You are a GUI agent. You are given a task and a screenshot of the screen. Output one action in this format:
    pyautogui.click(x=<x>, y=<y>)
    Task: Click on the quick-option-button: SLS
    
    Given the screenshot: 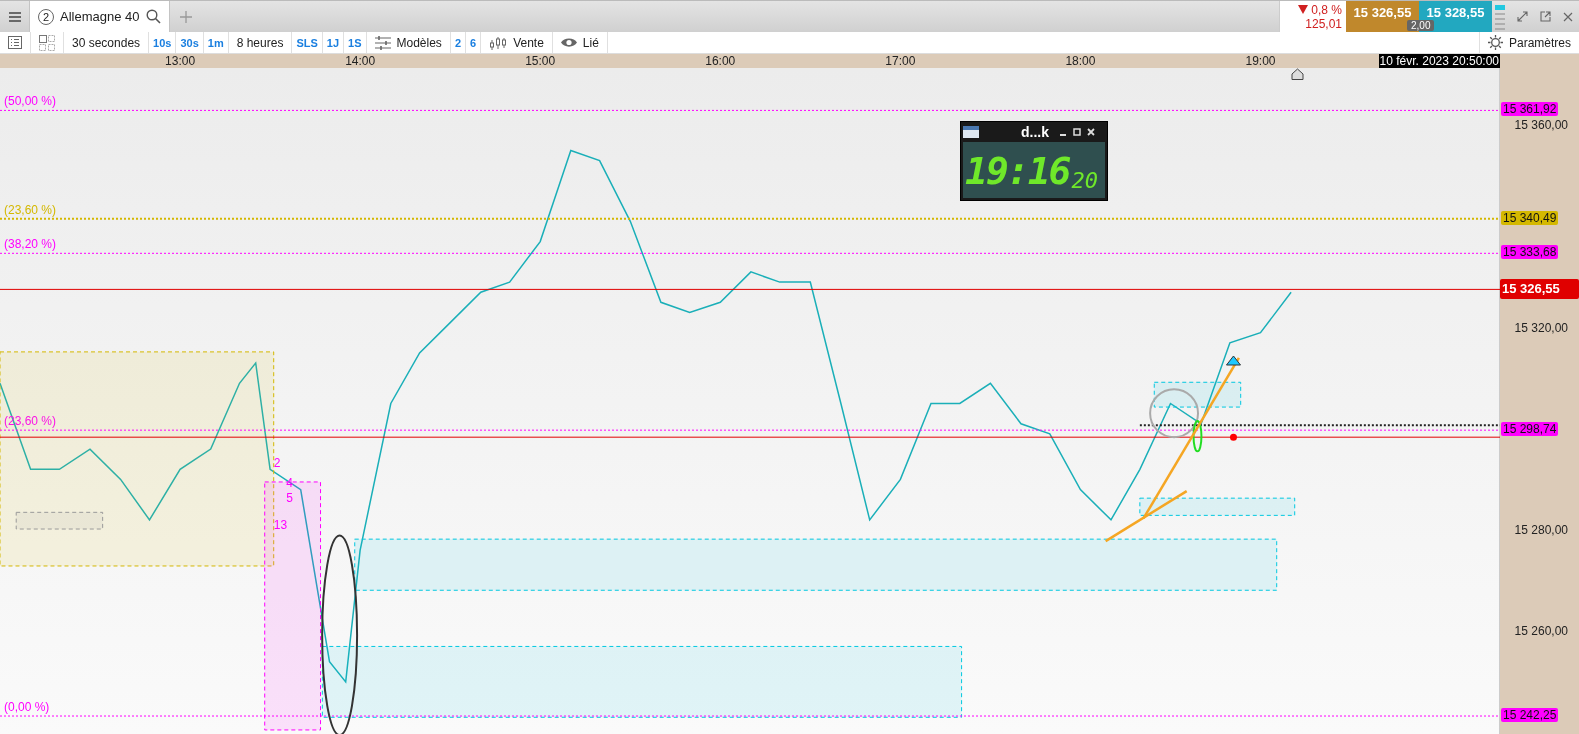 What is the action you would take?
    pyautogui.click(x=307, y=42)
    